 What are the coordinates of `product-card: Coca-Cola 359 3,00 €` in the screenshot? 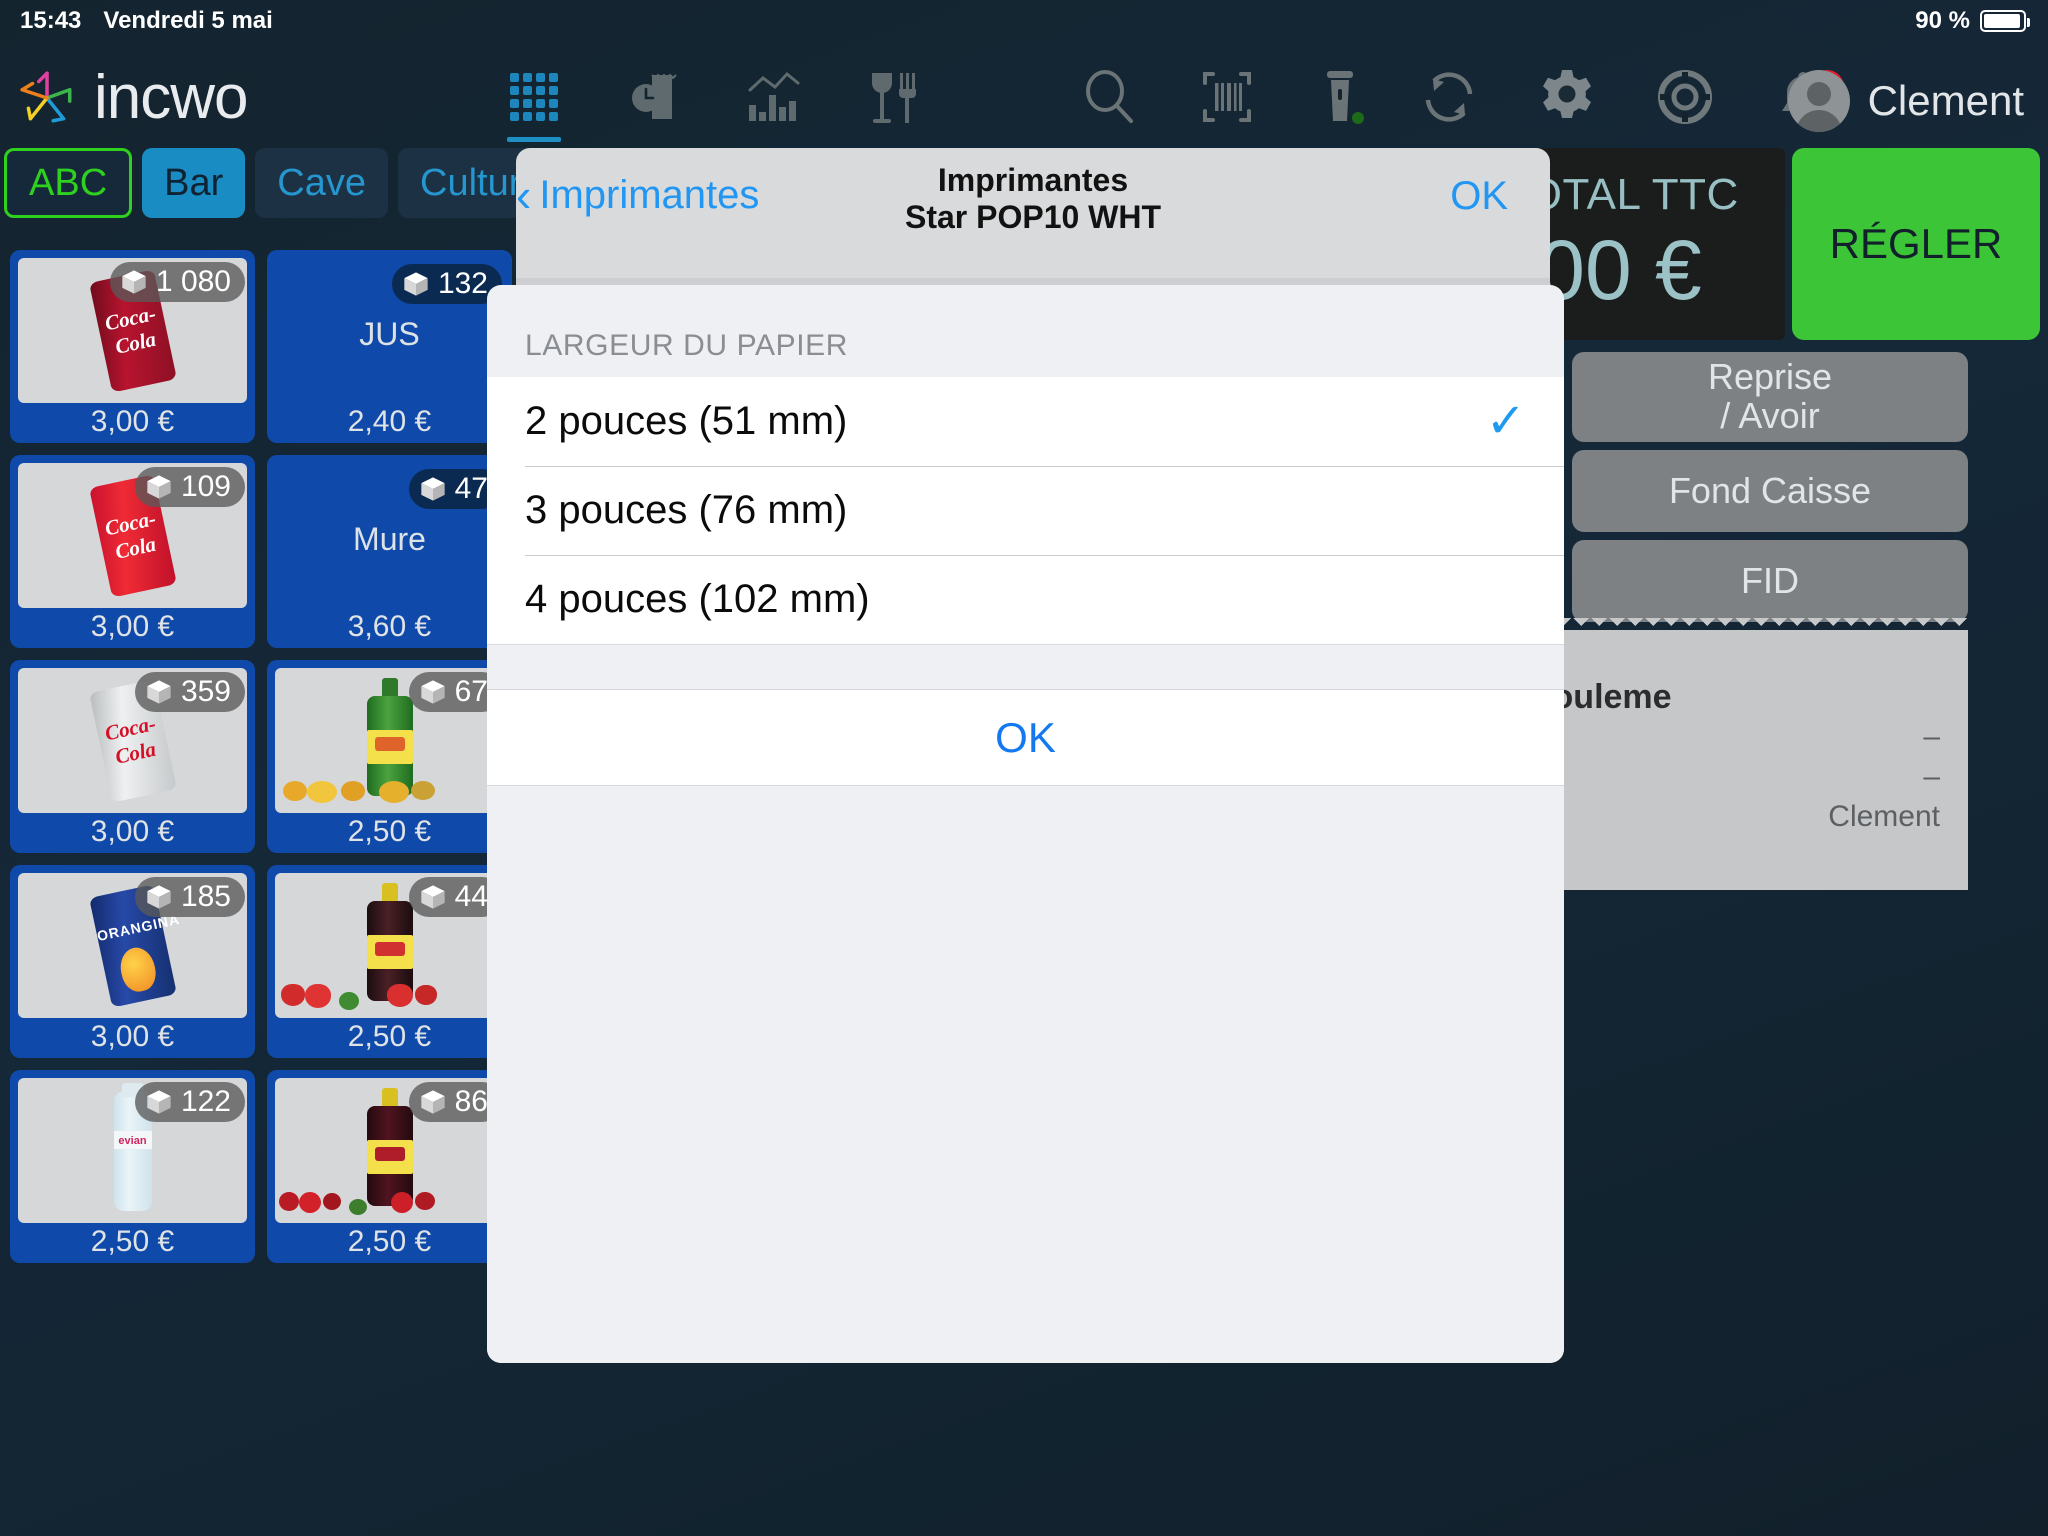 It's located at (132, 756).